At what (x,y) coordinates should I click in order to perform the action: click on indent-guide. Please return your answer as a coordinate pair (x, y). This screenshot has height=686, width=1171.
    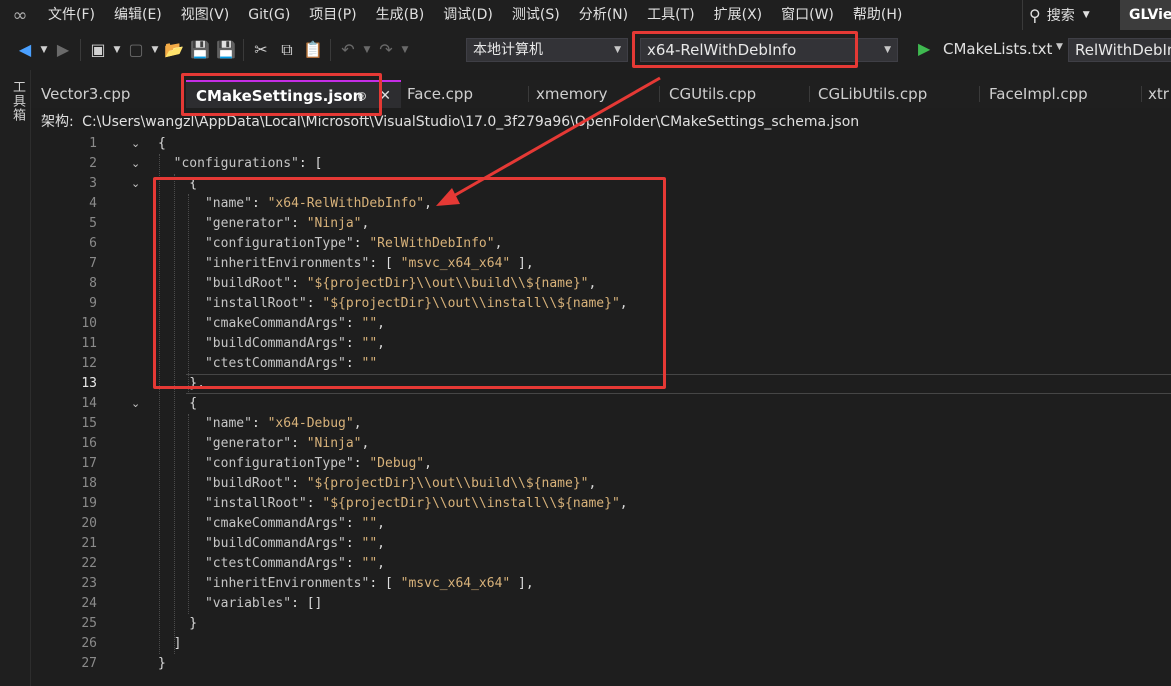
    Looking at the image, I should click on (188, 514).